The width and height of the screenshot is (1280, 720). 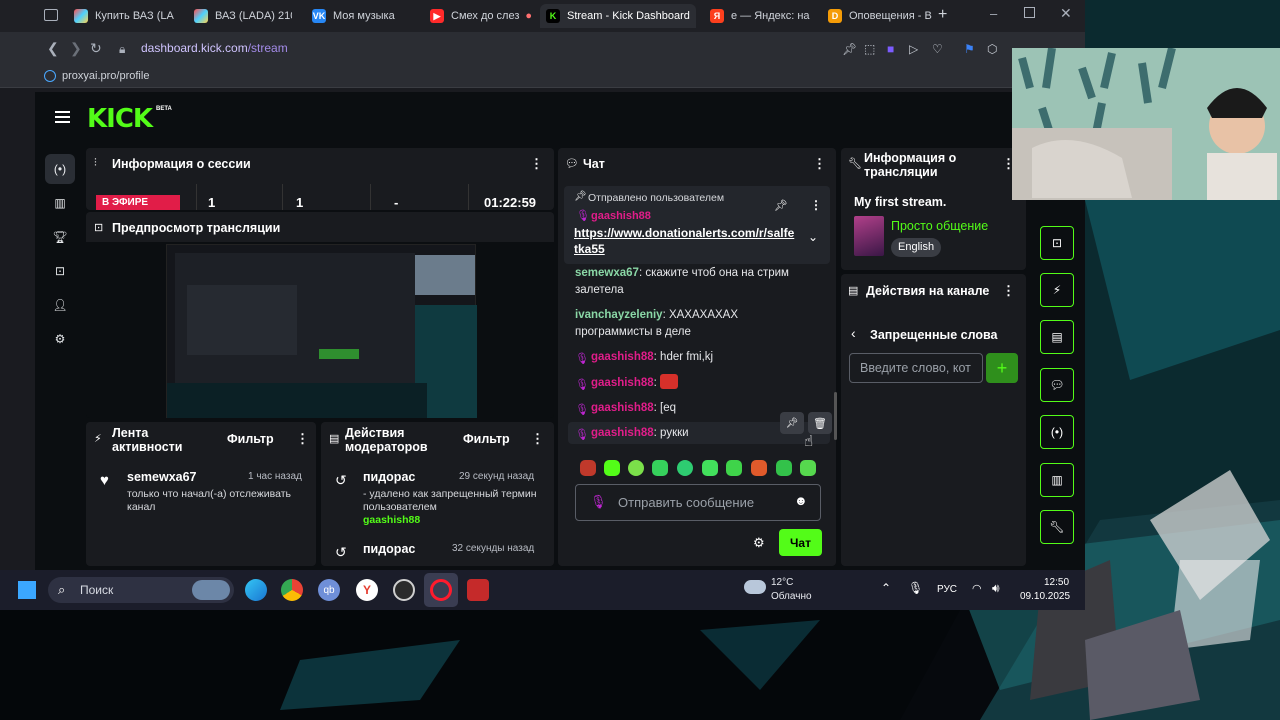 What do you see at coordinates (916, 368) in the screenshot?
I see `banned-word-input: Введите слово, кот` at bounding box center [916, 368].